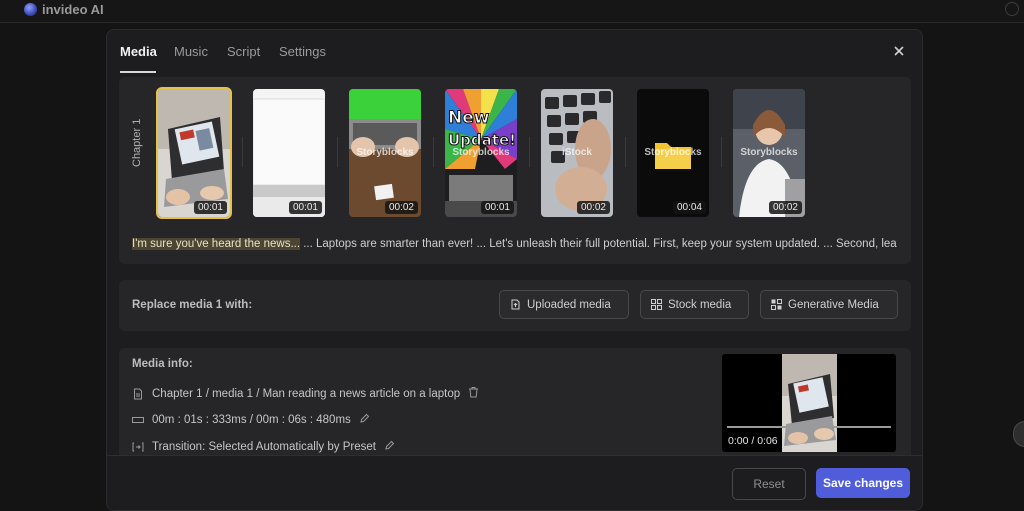 Image resolution: width=1024 pixels, height=511 pixels. I want to click on media-thumbnail-5: iStock 00:02, so click(577, 153).